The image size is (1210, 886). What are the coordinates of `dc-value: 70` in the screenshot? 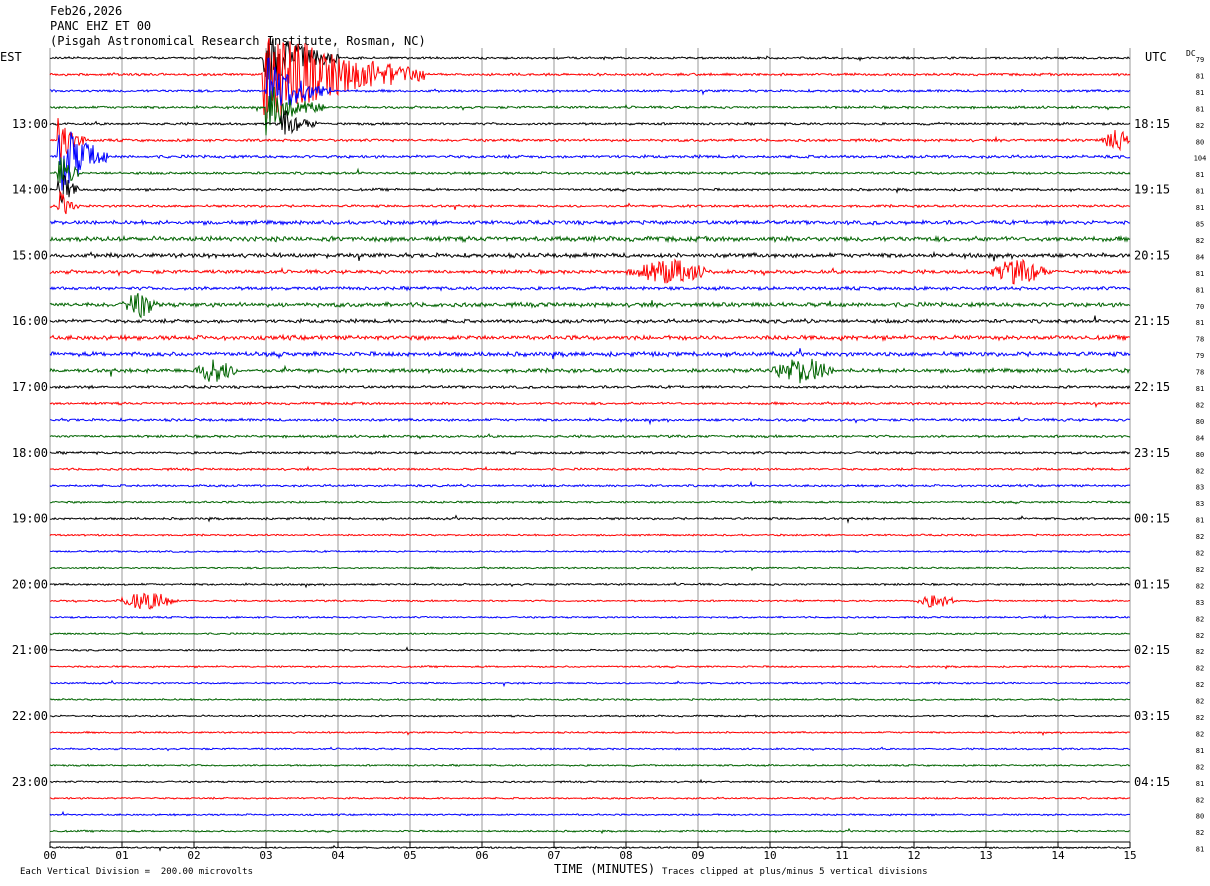 It's located at (1200, 307).